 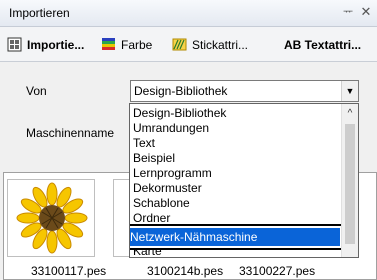 I want to click on file-name: 3100214b.pes, so click(x=185, y=271).